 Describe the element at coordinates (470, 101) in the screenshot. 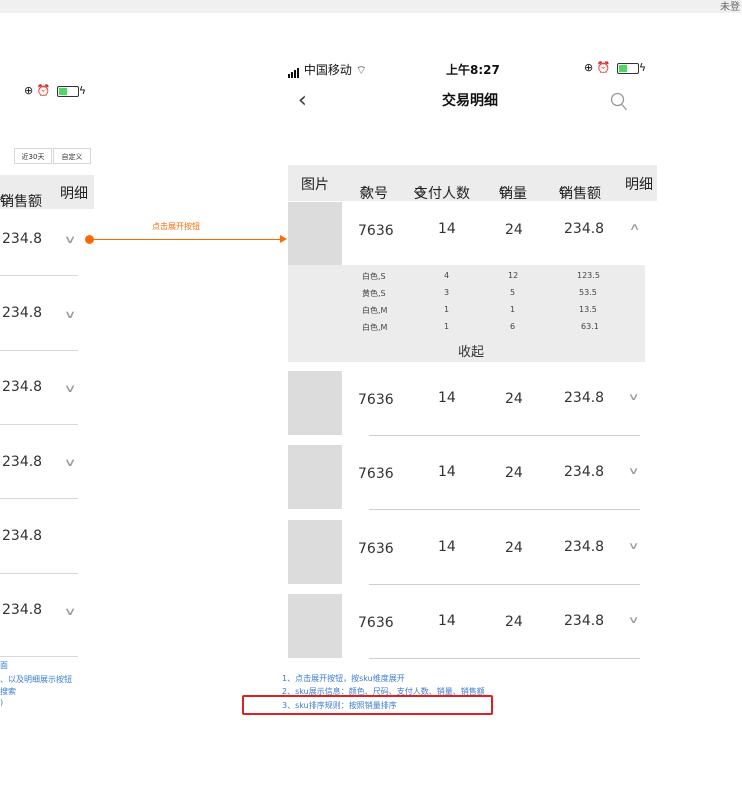

I see `page-title: 交易明细` at that location.